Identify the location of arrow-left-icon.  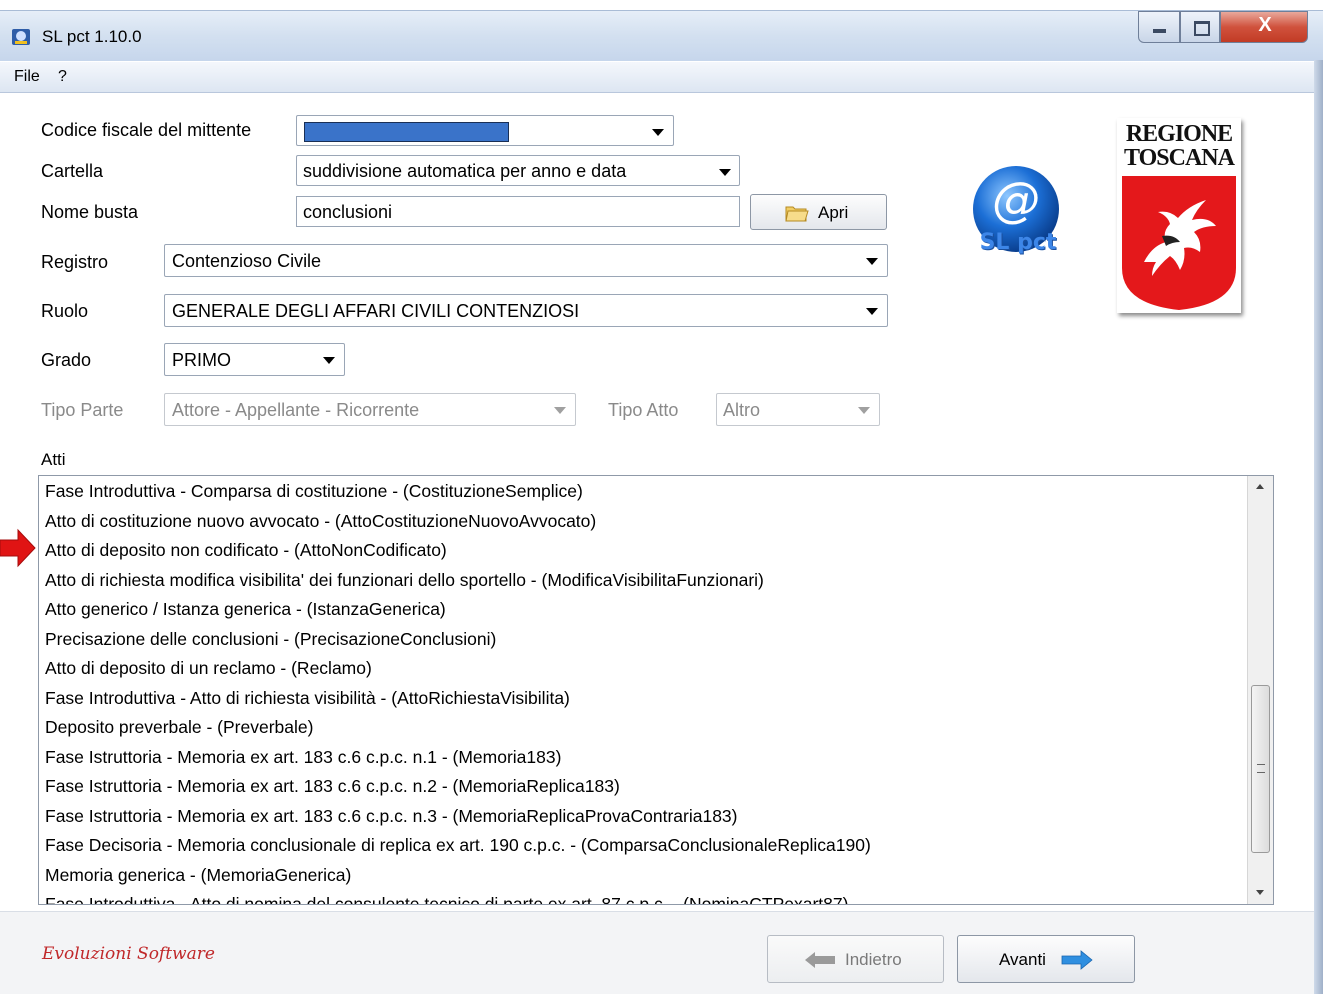
(820, 960).